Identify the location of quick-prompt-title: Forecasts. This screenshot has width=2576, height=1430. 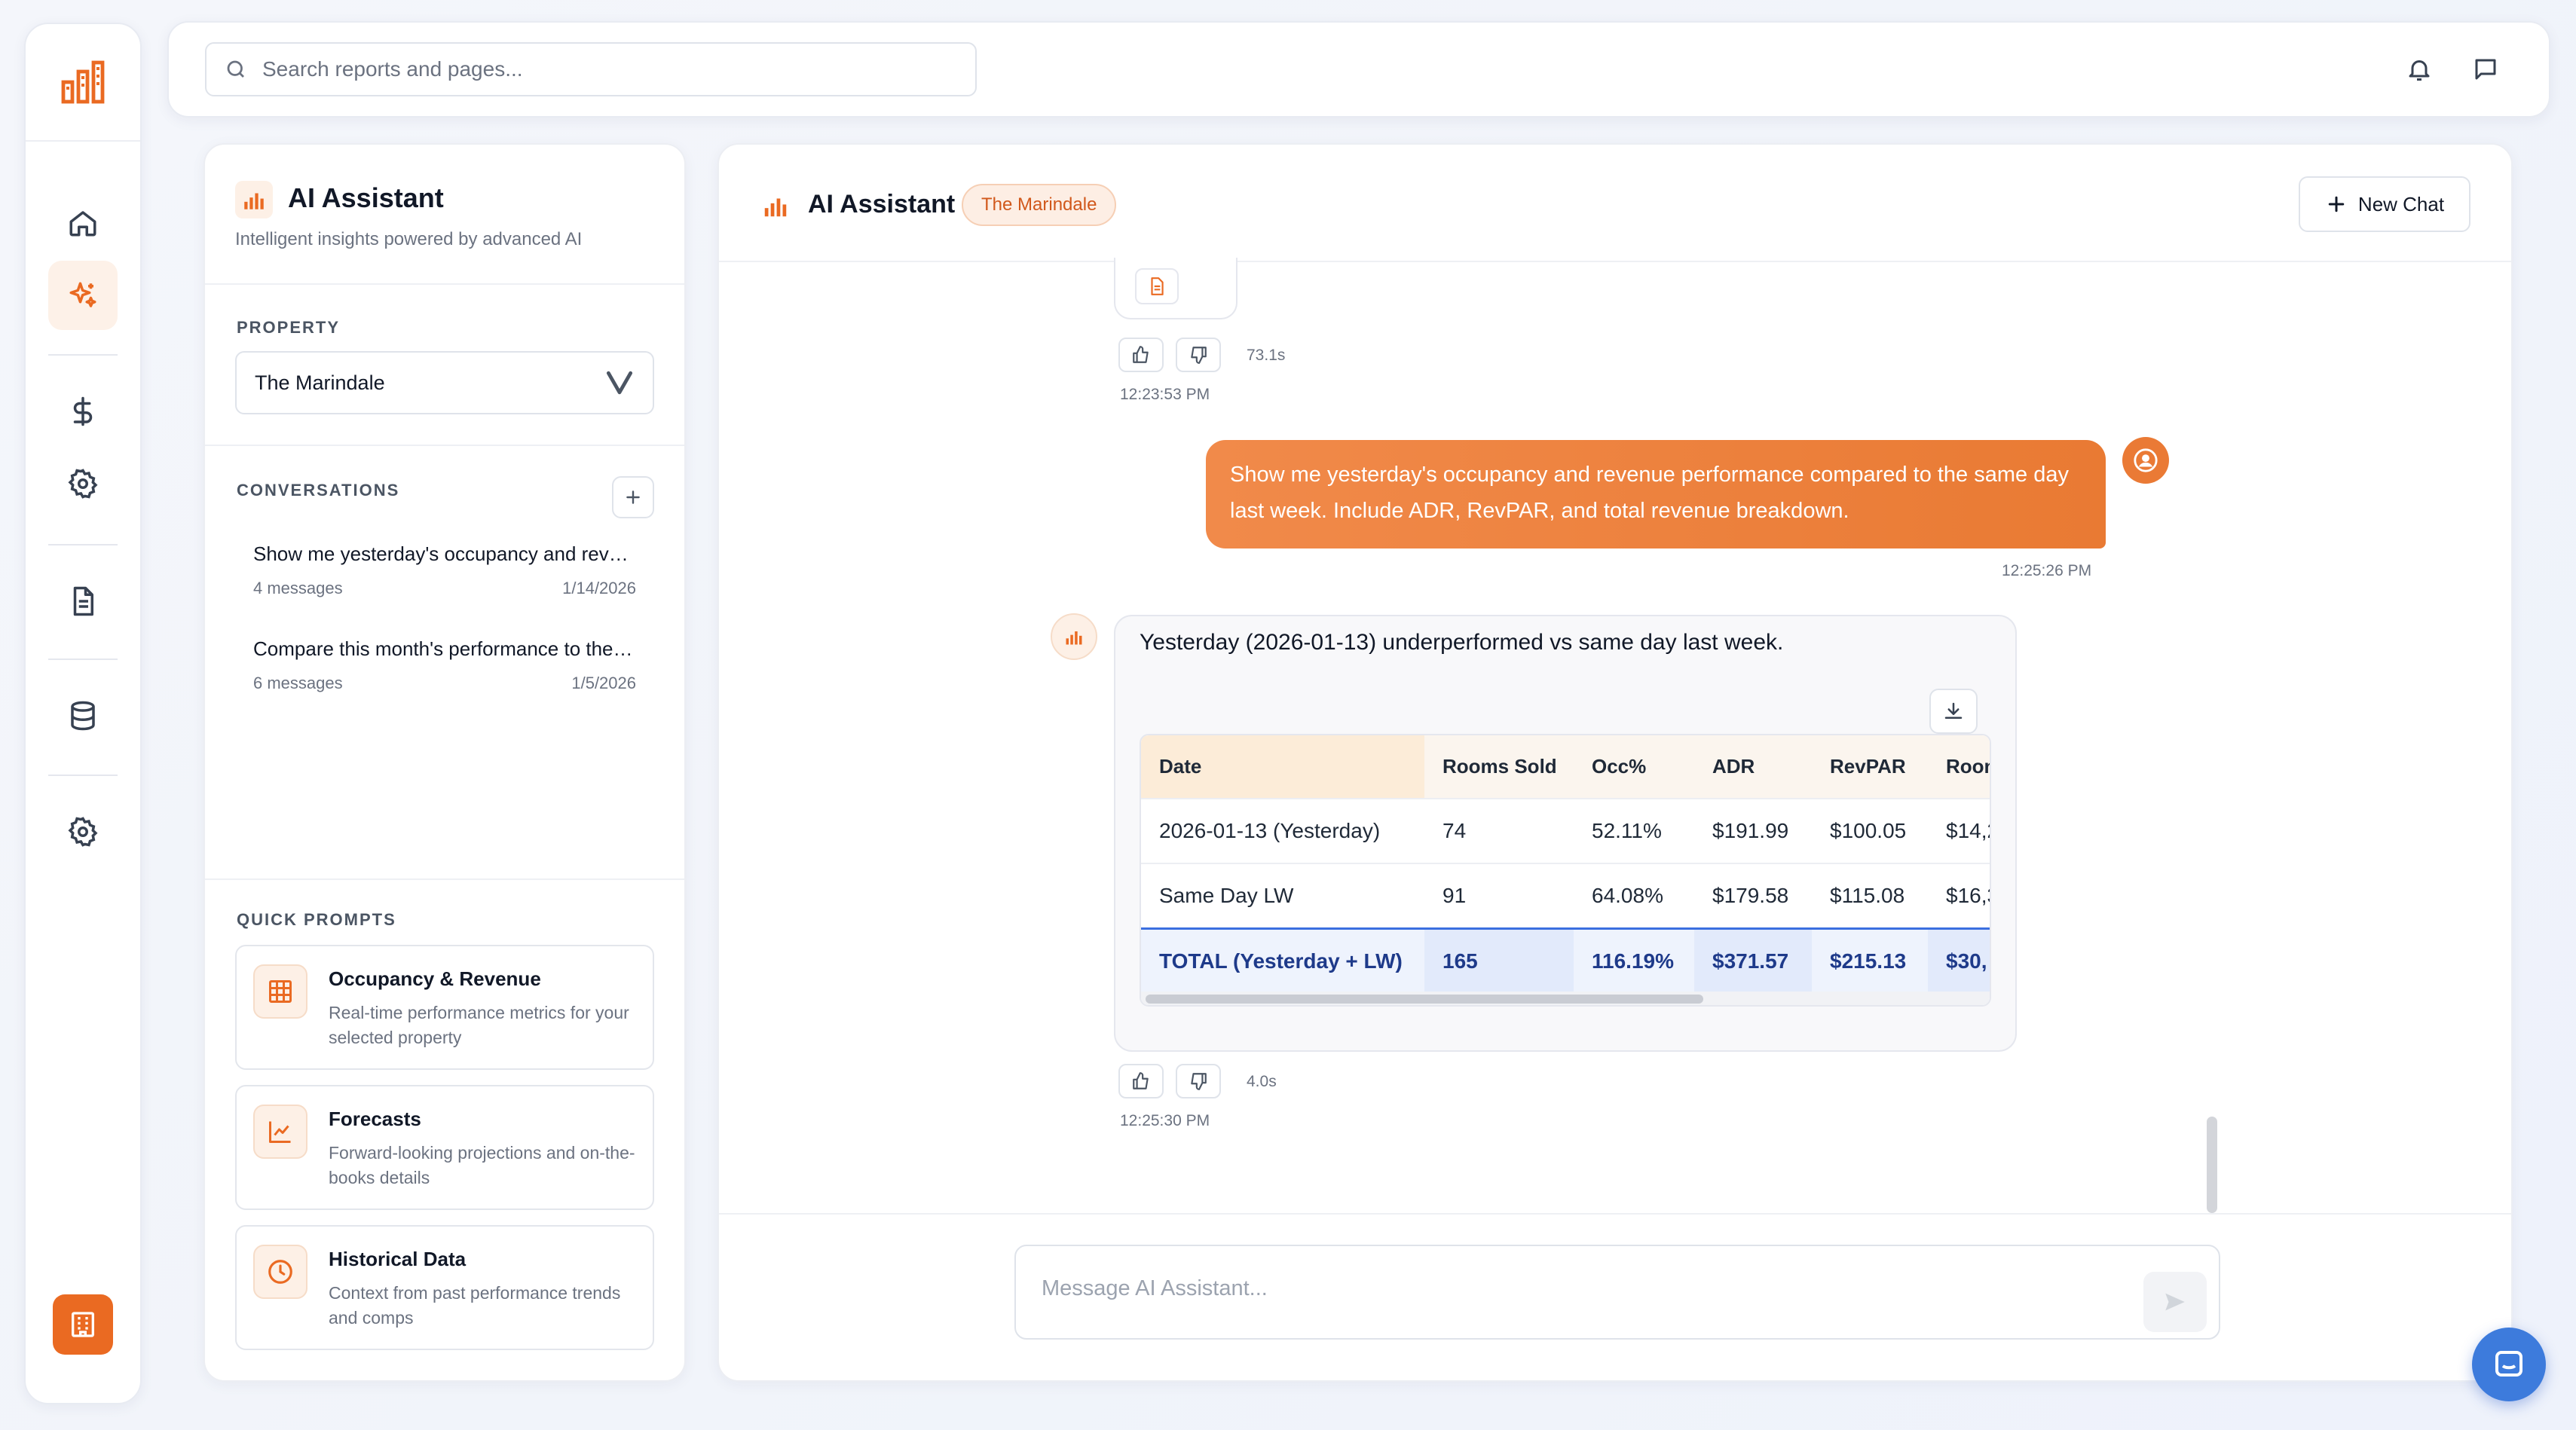
(375, 1119).